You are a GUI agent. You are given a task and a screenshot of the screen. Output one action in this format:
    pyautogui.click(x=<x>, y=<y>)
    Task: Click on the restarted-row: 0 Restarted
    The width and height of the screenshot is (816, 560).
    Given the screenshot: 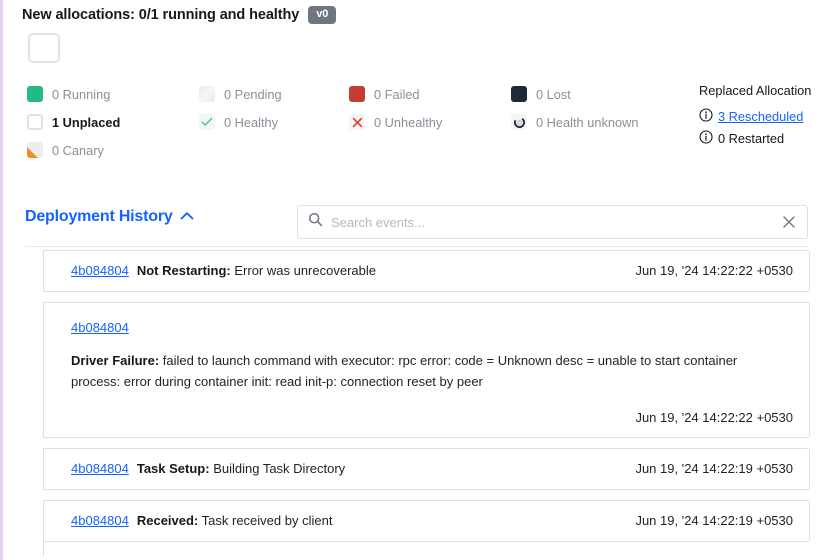 What is the action you would take?
    pyautogui.click(x=757, y=138)
    